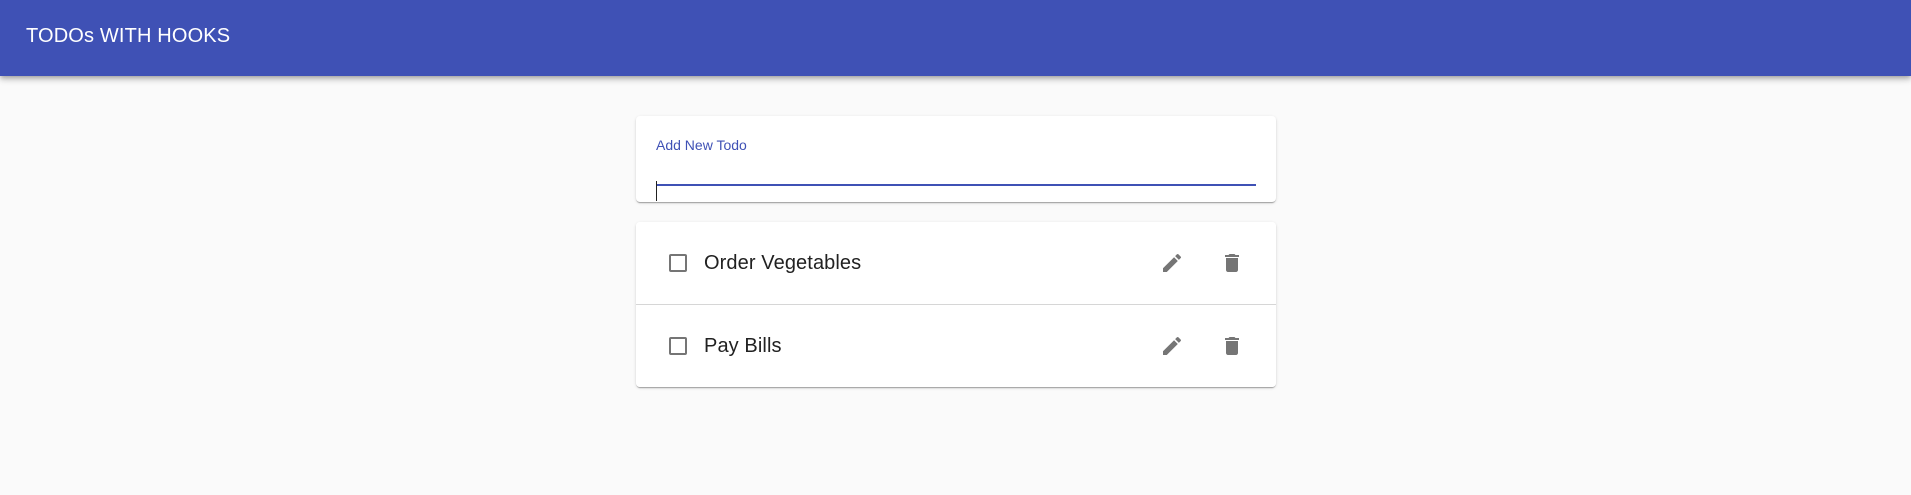 The height and width of the screenshot is (495, 1911). Describe the element at coordinates (783, 262) in the screenshot. I see `todo-text: Order Vegetables` at that location.